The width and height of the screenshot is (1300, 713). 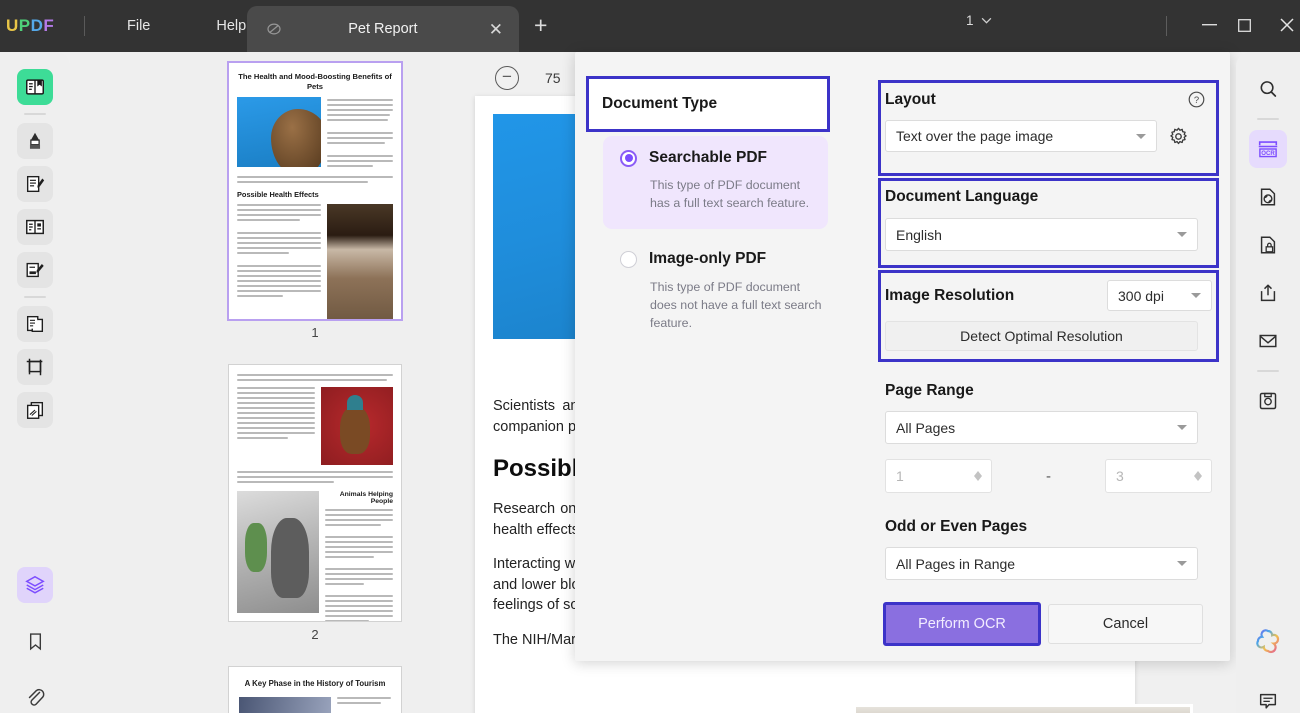 What do you see at coordinates (1041, 234) in the screenshot?
I see `document-language-select: English` at bounding box center [1041, 234].